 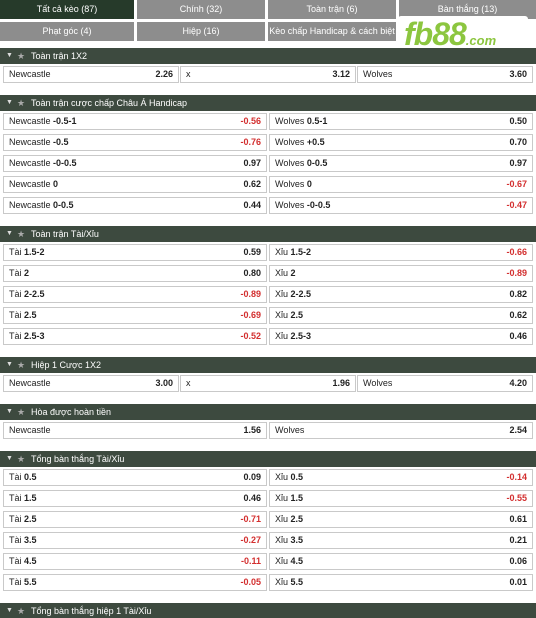 I want to click on selection-label: Wolves 0, so click(x=293, y=184).